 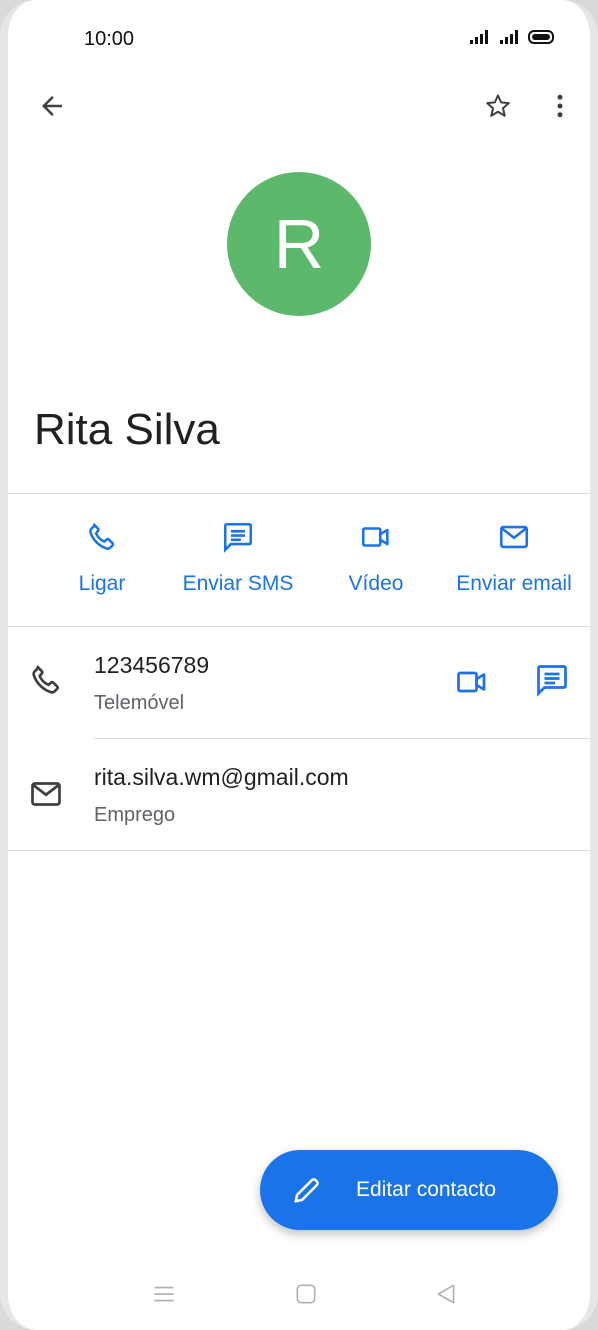 I want to click on quick-actions: Ligar Enviar SMS Vídeo Enviar email, so click(x=299, y=565).